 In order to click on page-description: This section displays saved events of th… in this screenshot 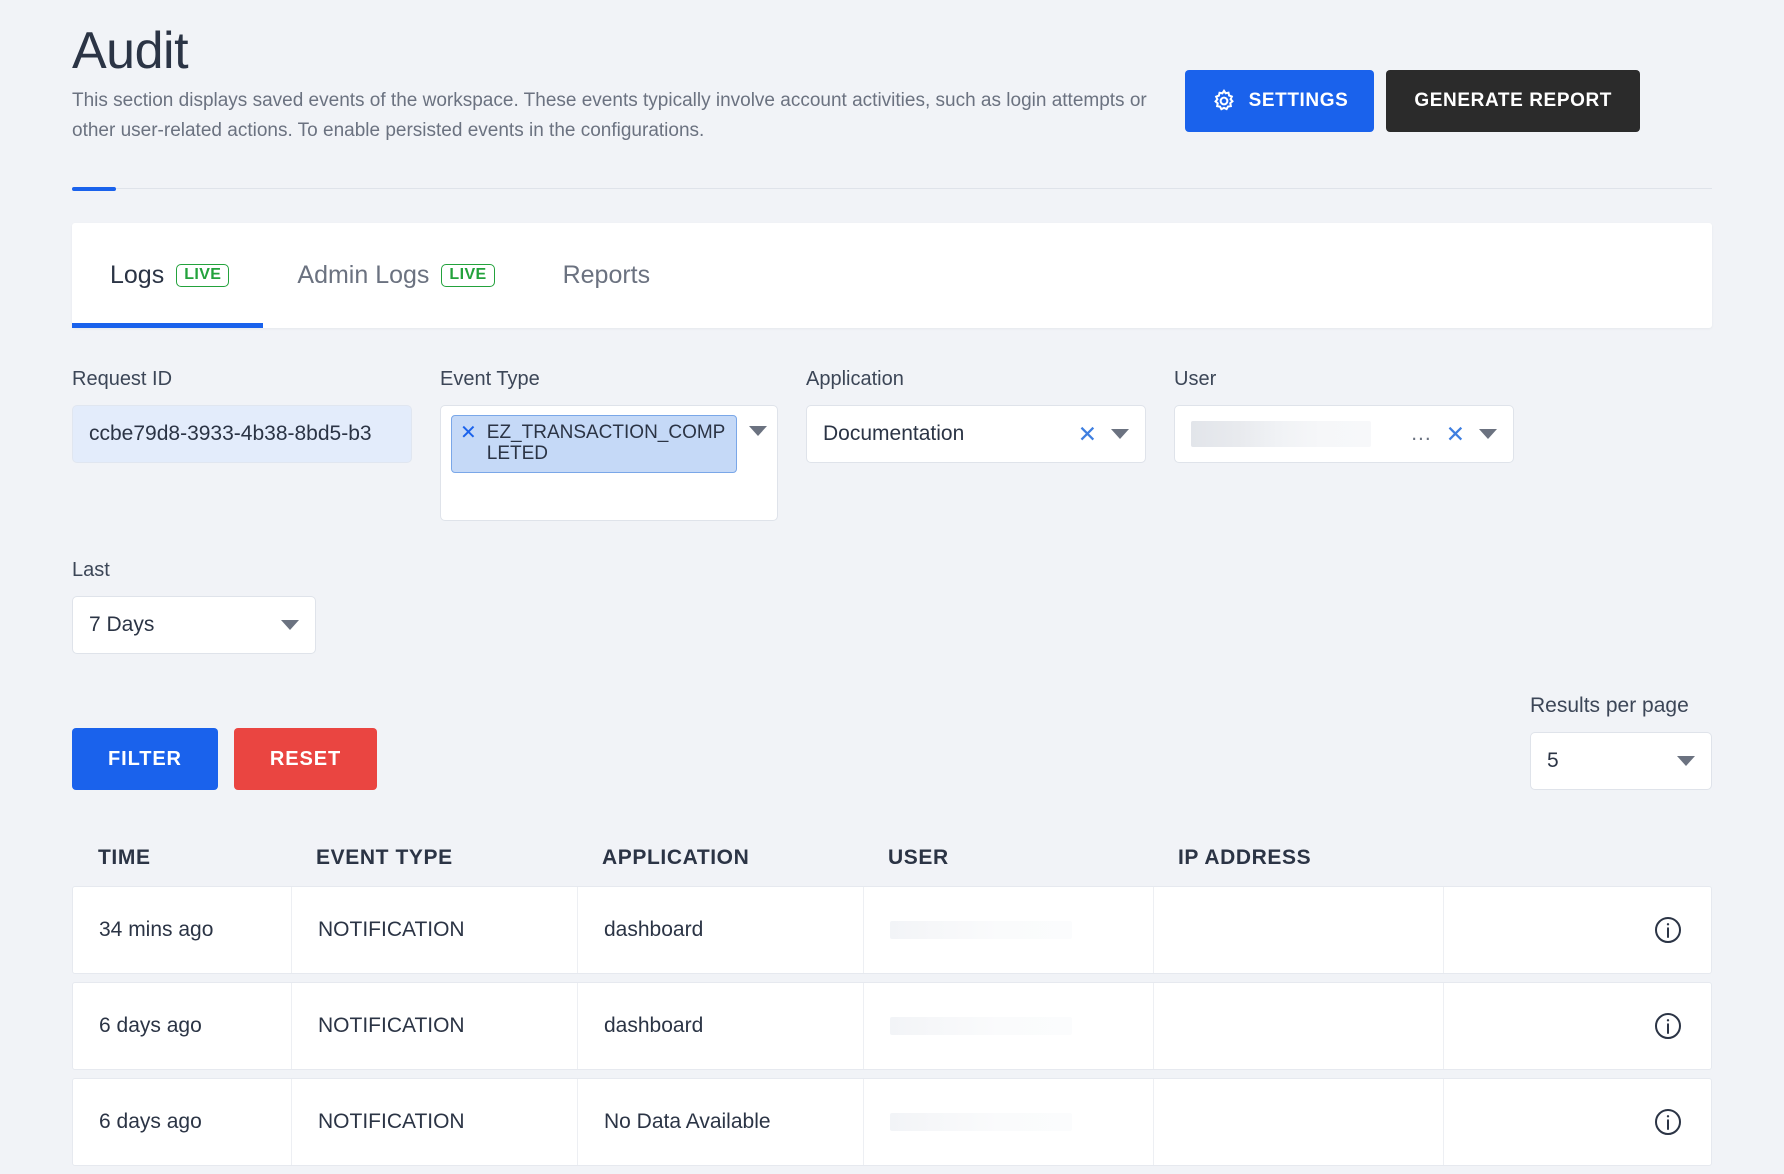, I will do `click(609, 115)`.